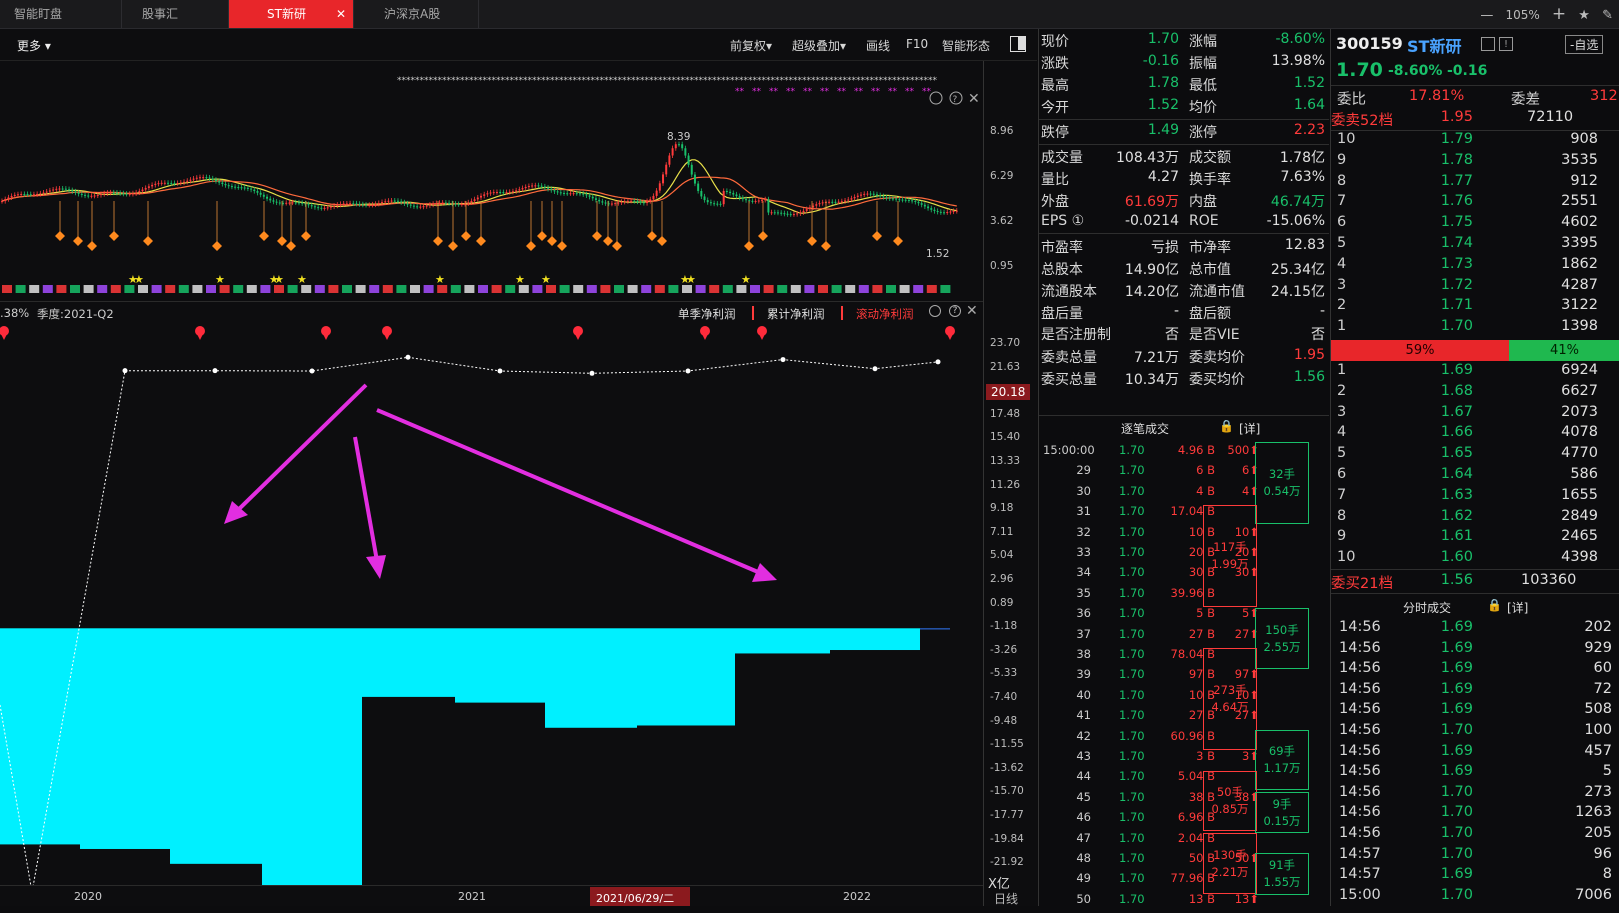 The width and height of the screenshot is (1619, 913). I want to click on bid-level: 7 1.63 1655, so click(1475, 497).